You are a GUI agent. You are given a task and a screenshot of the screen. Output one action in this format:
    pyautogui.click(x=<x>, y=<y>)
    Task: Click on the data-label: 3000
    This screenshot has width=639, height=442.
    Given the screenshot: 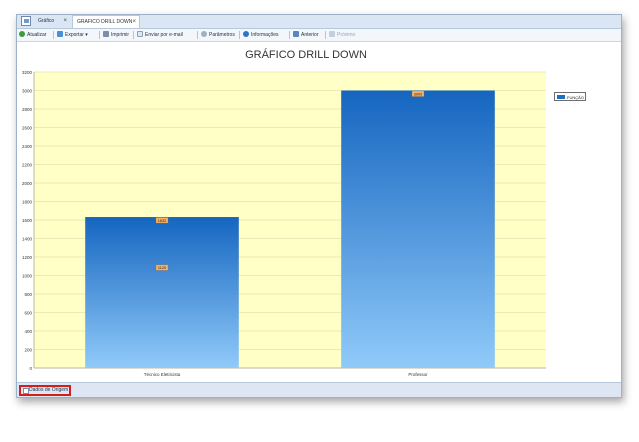 What is the action you would take?
    pyautogui.click(x=418, y=94)
    